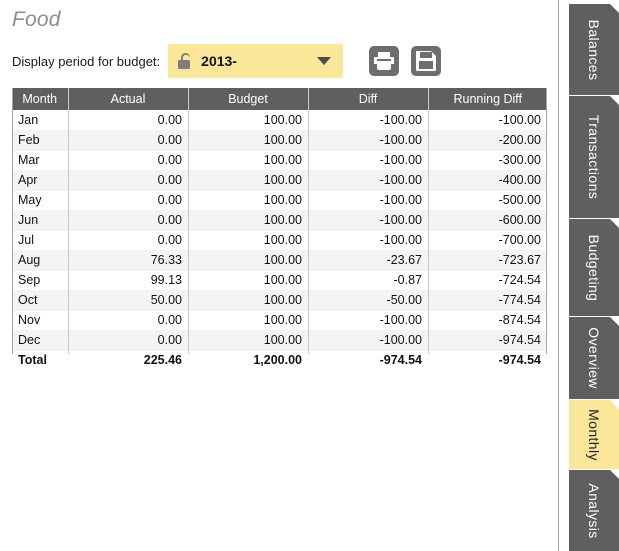 The width and height of the screenshot is (619, 551). I want to click on column-header-month: Month, so click(40, 99).